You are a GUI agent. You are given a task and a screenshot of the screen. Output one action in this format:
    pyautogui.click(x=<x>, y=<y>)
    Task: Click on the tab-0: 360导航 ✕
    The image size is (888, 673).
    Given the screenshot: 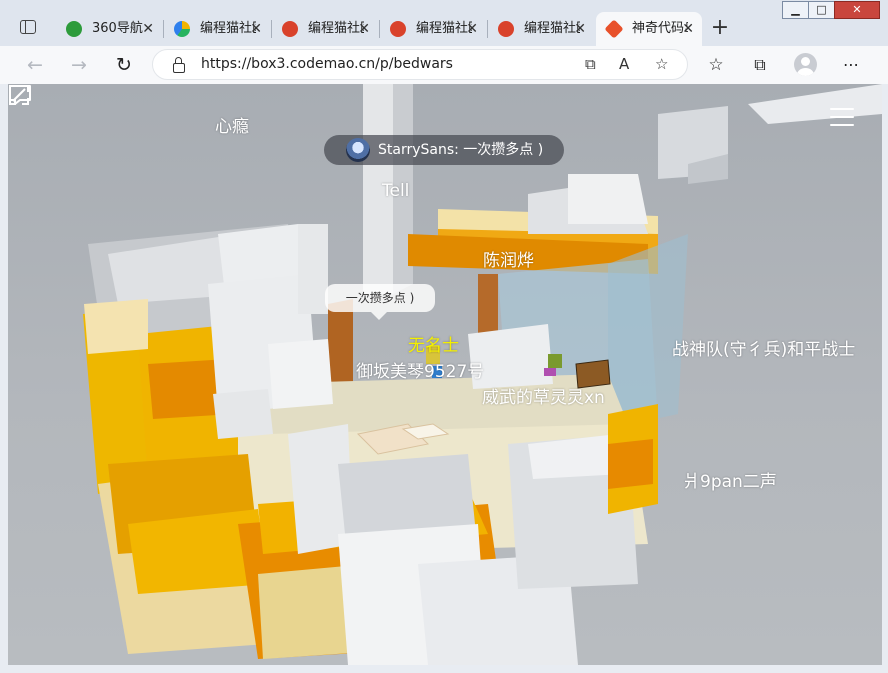 What is the action you would take?
    pyautogui.click(x=109, y=29)
    